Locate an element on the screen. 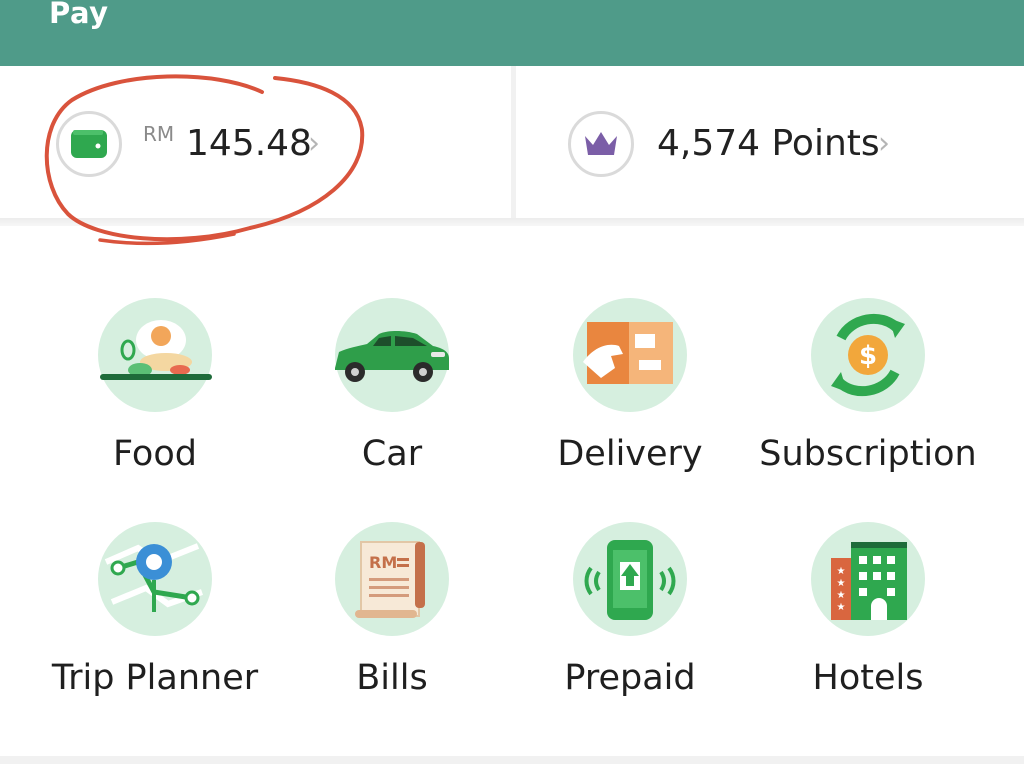  service-food: Food is located at coordinates (155, 408).